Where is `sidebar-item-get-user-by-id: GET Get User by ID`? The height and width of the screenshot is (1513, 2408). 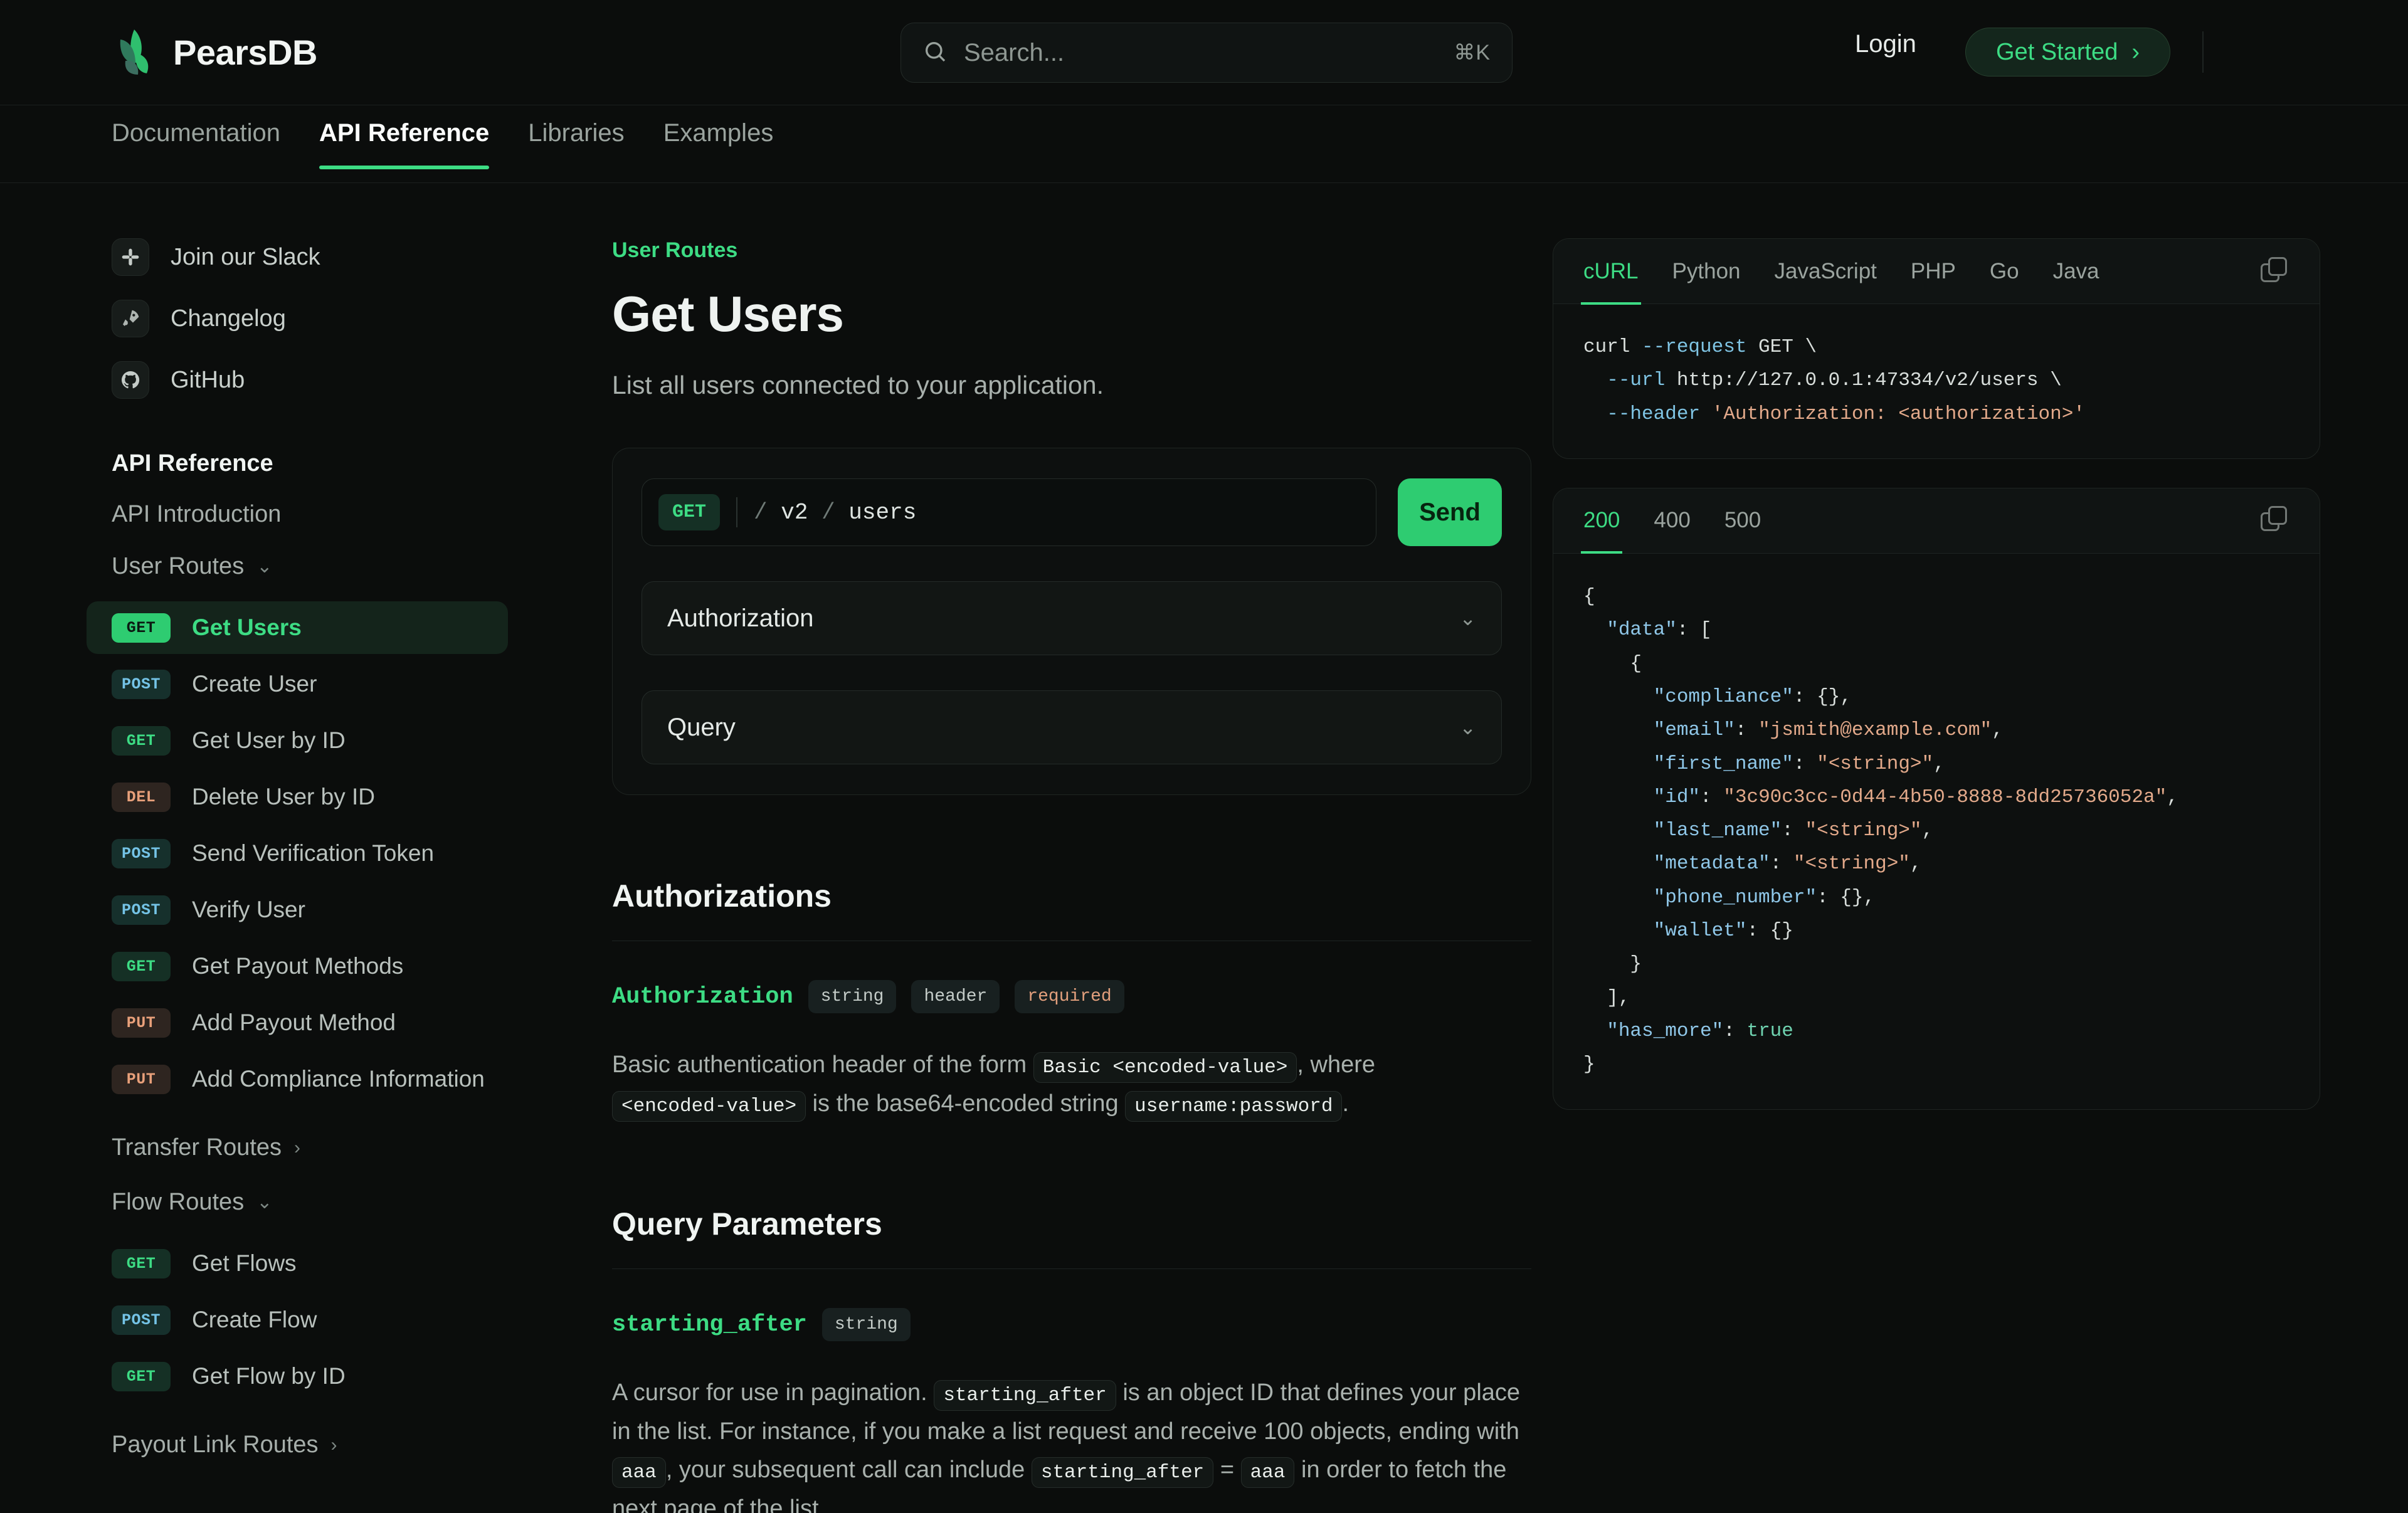
sidebar-item-get-user-by-id: GET Get User by ID is located at coordinates (297, 741).